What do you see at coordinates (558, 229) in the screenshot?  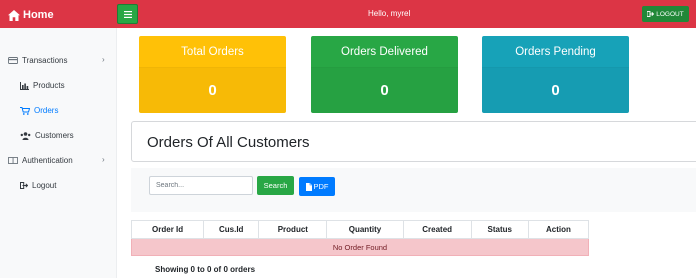 I see `column-header: Action` at bounding box center [558, 229].